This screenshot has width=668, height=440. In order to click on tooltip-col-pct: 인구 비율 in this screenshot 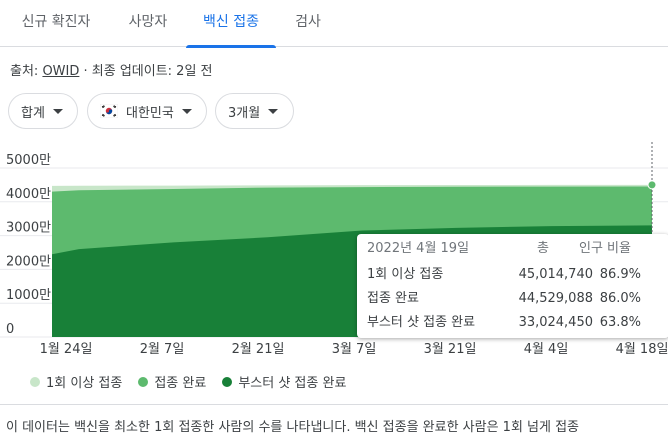, I will do `click(605, 248)`.